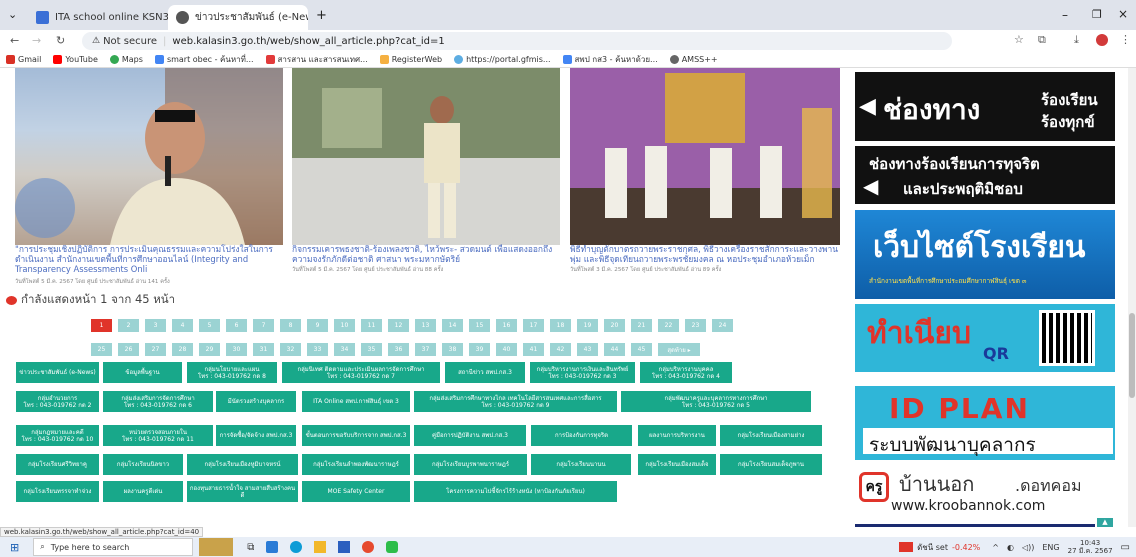 This screenshot has height=557, width=1136. Describe the element at coordinates (485, 372) in the screenshot. I see `category-button-0-4: สถานีข่าว สพป.กส.3` at that location.